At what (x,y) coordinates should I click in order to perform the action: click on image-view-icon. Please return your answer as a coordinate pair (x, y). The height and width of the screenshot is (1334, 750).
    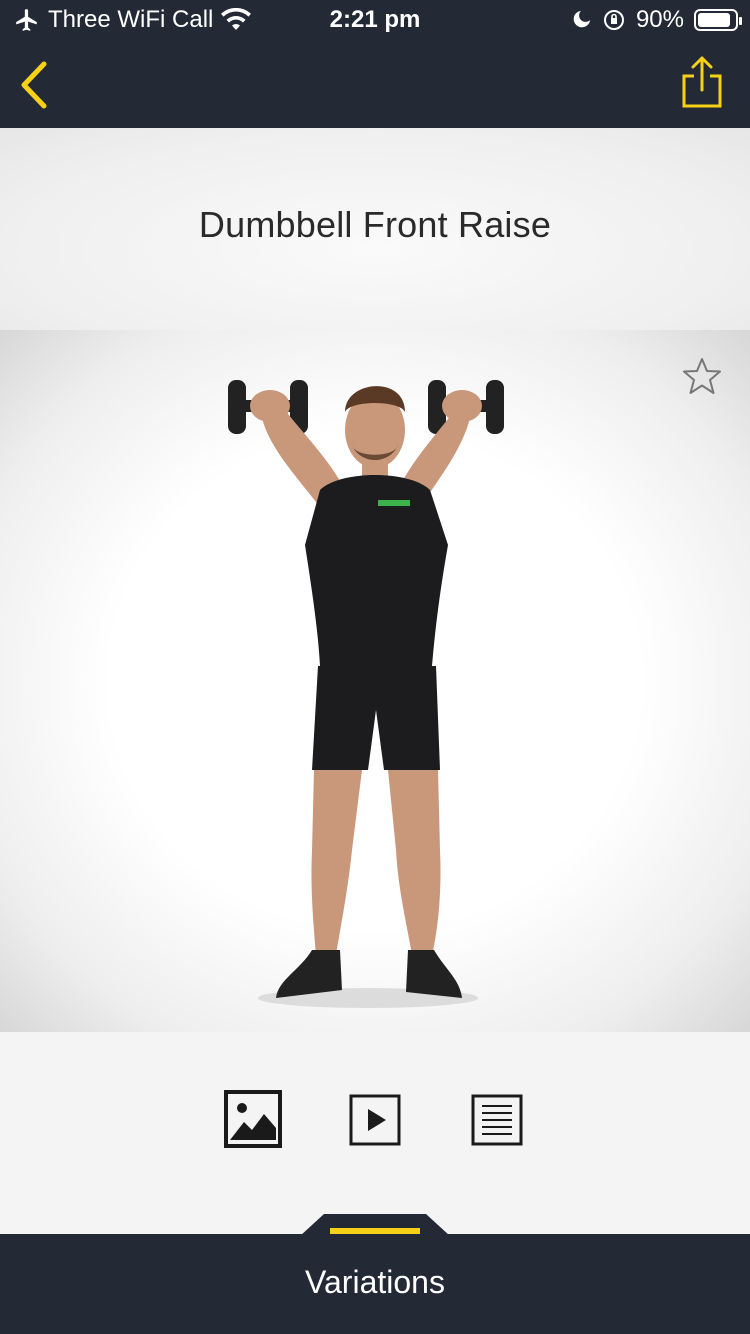
    Looking at the image, I should click on (253, 1119).